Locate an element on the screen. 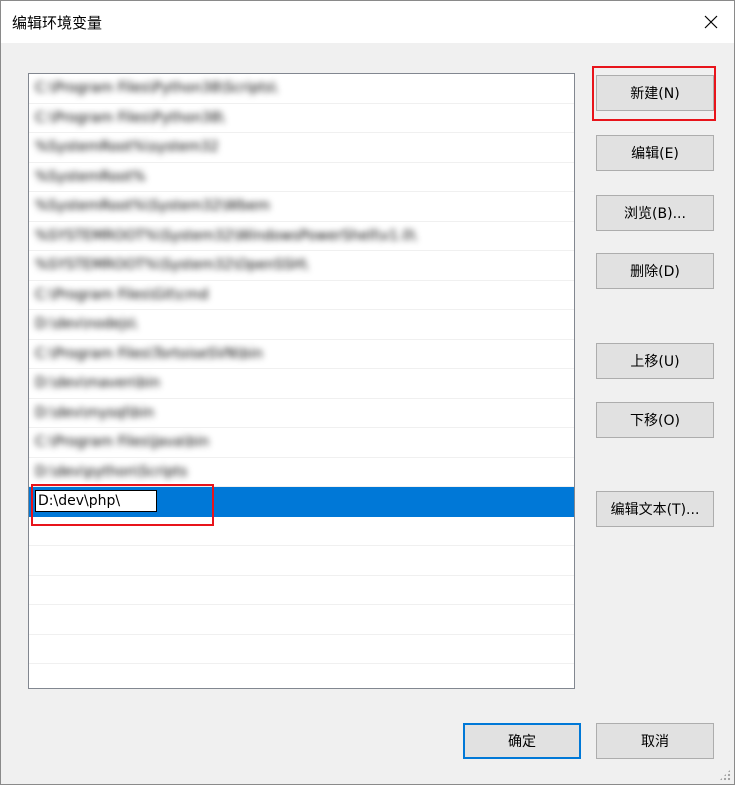  path-edit-input is located at coordinates (96, 501).